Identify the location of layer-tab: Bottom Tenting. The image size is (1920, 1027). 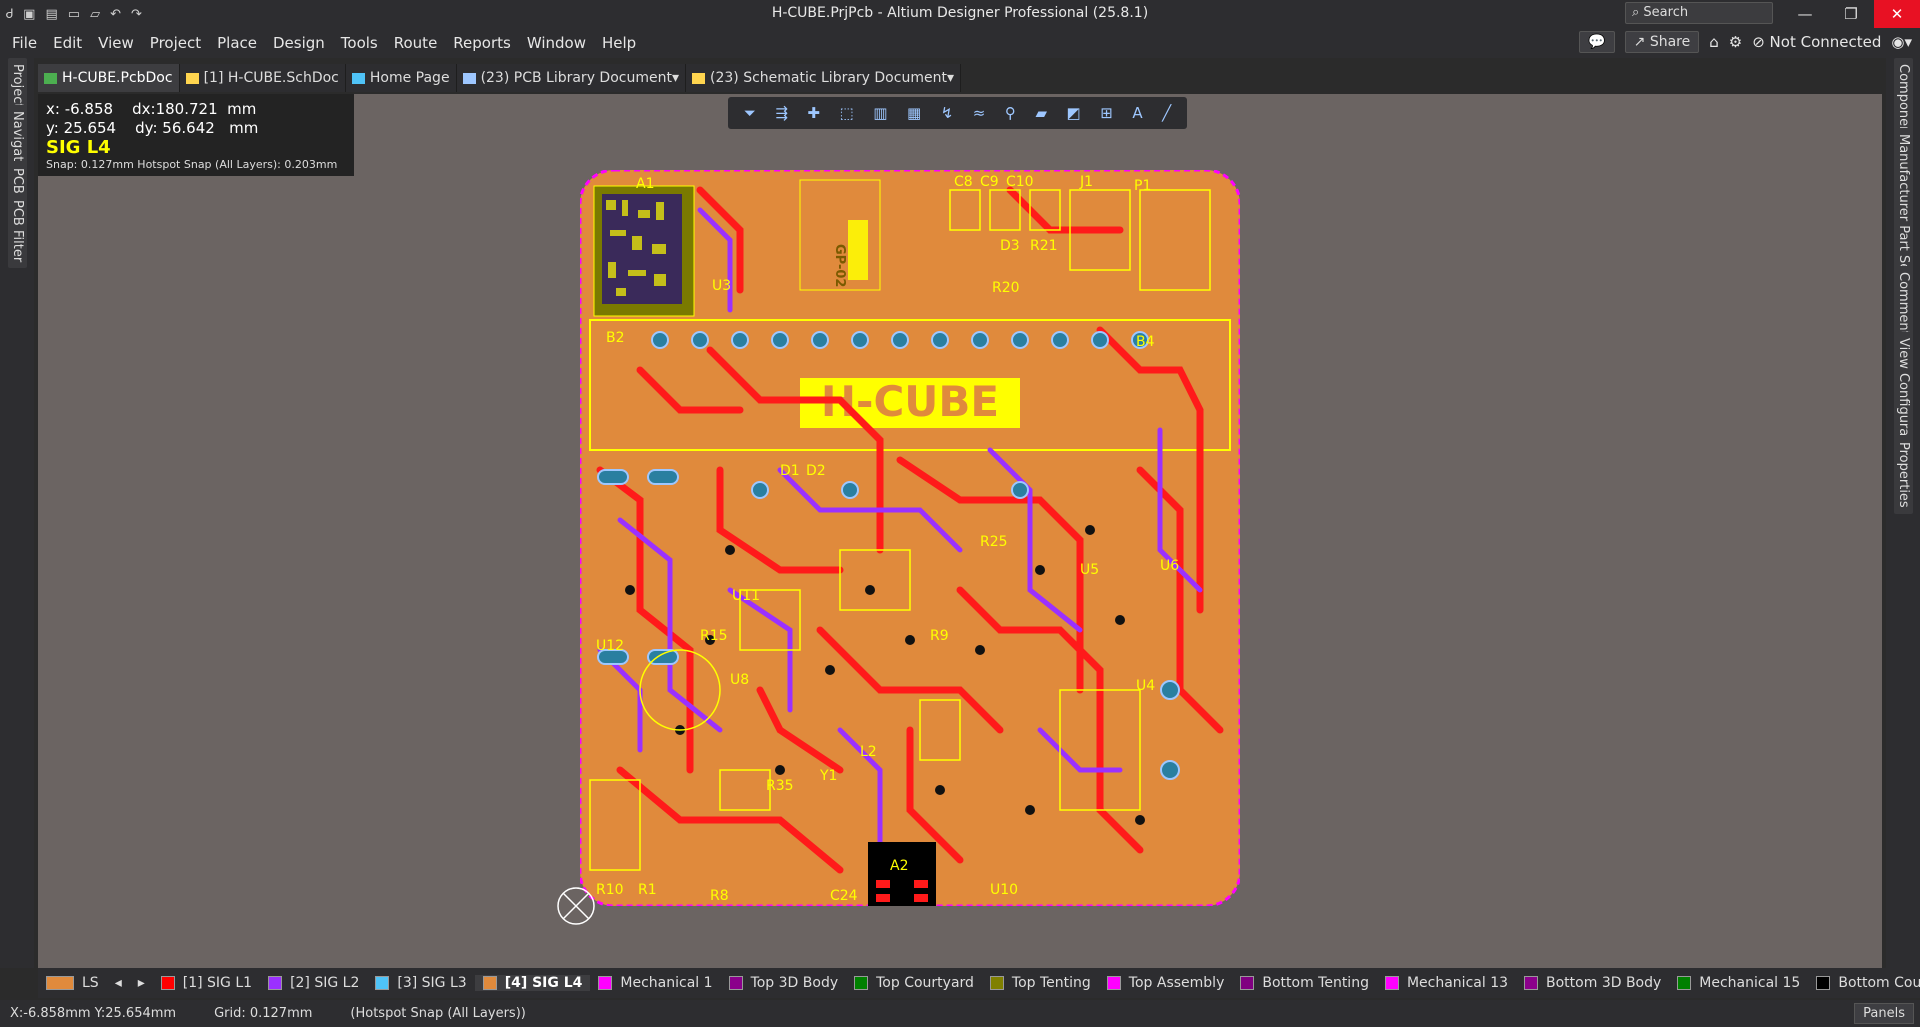
(1304, 983).